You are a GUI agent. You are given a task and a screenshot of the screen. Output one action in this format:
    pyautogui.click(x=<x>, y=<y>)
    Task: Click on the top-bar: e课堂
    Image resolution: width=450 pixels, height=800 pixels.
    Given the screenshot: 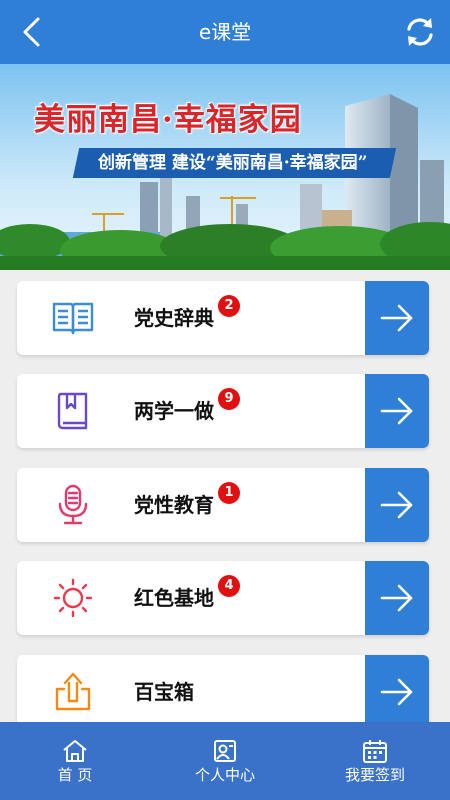 What is the action you would take?
    pyautogui.click(x=225, y=32)
    